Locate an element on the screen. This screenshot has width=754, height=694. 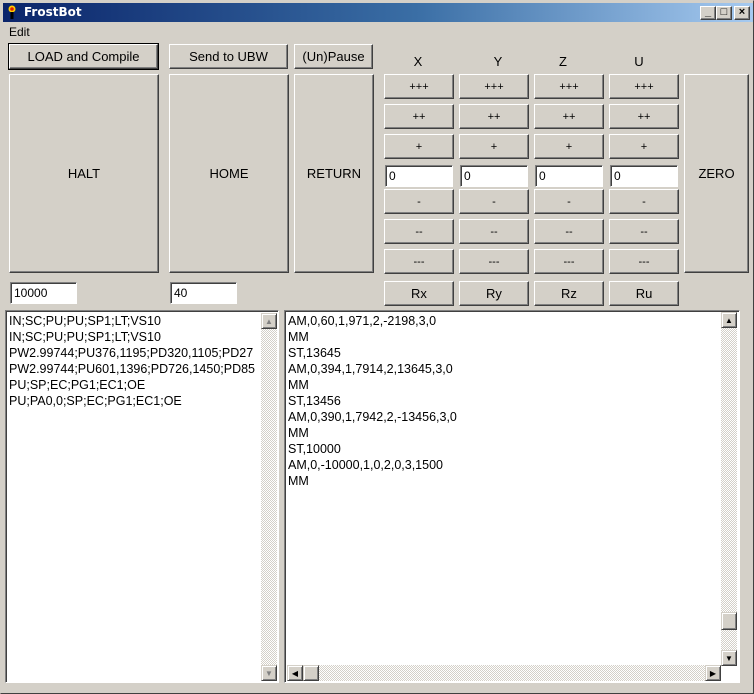
menu-bar: Edit is located at coordinates (378, 32).